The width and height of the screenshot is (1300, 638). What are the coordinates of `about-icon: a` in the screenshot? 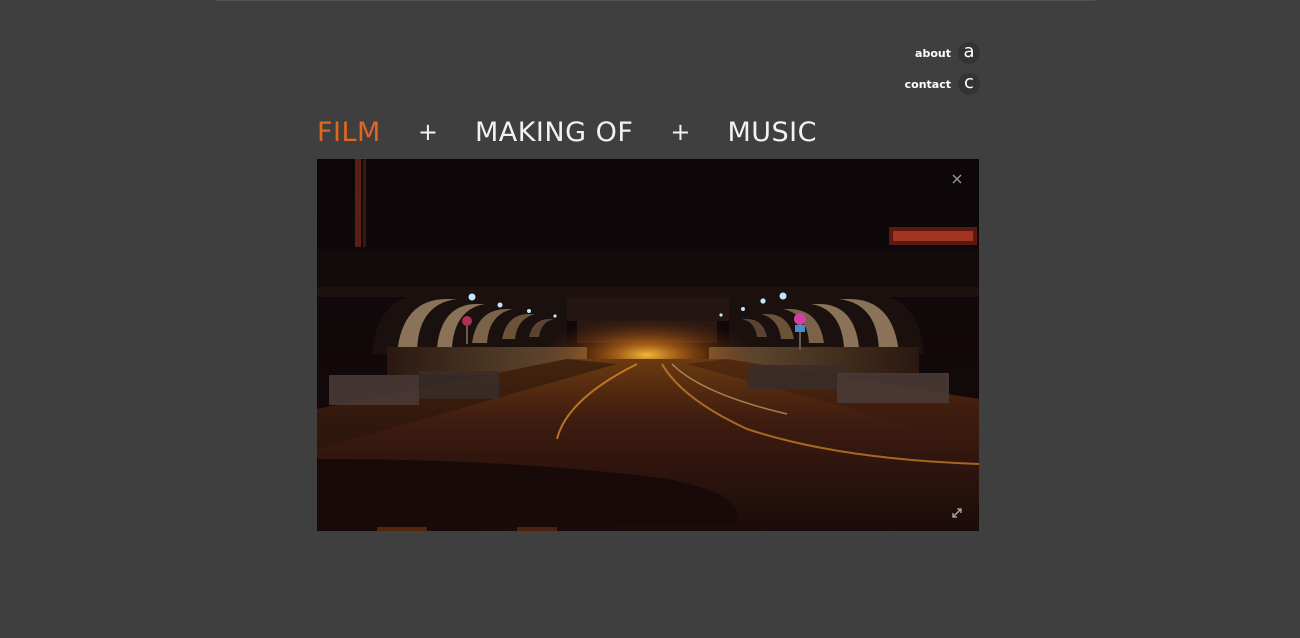 It's located at (969, 53).